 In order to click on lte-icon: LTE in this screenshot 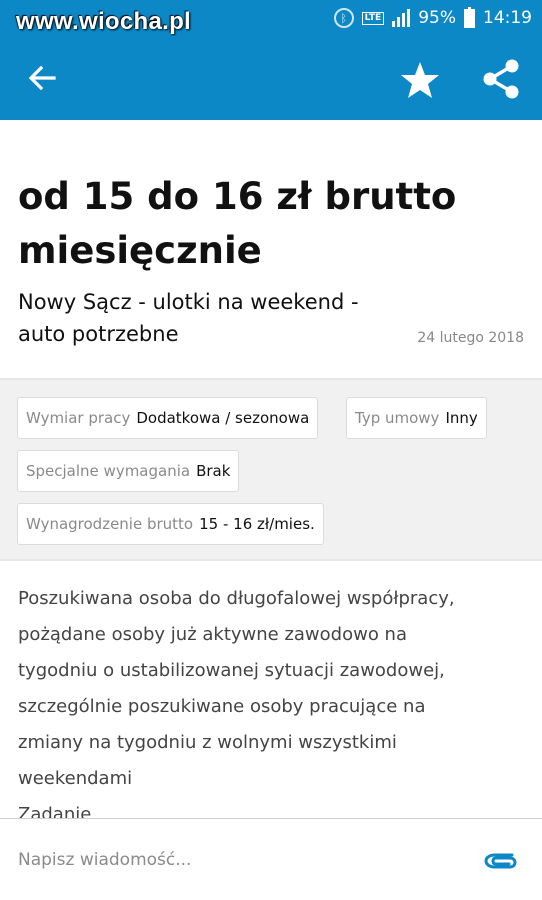, I will do `click(373, 18)`.